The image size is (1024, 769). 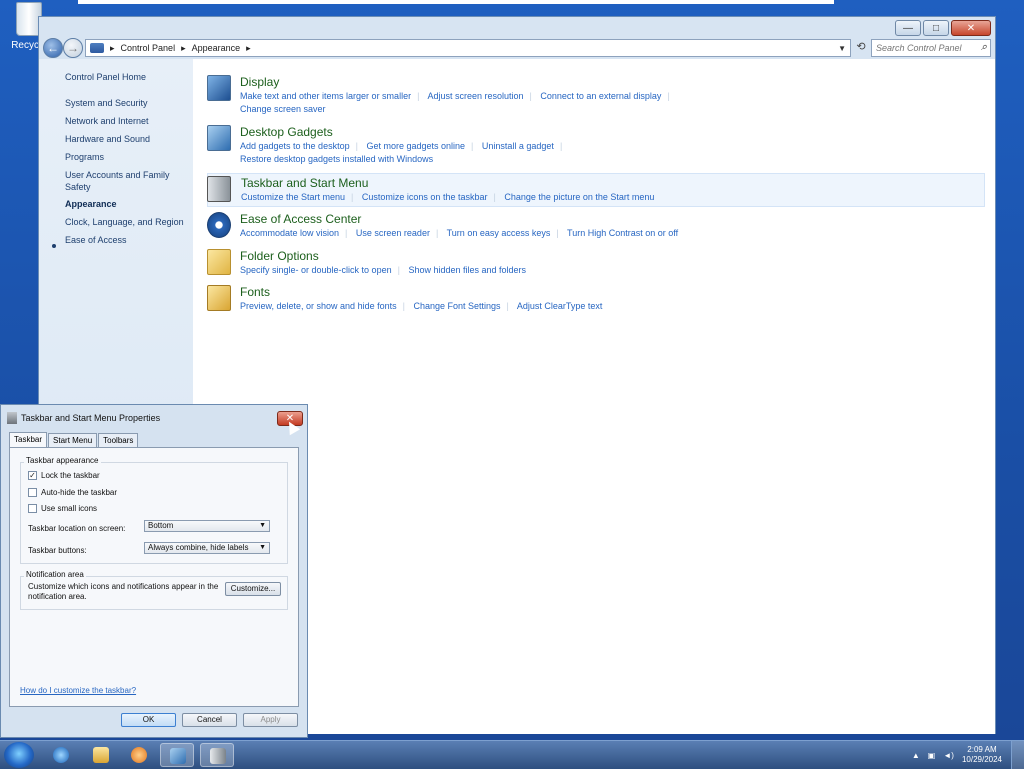 What do you see at coordinates (924, 48) in the screenshot?
I see `search-input` at bounding box center [924, 48].